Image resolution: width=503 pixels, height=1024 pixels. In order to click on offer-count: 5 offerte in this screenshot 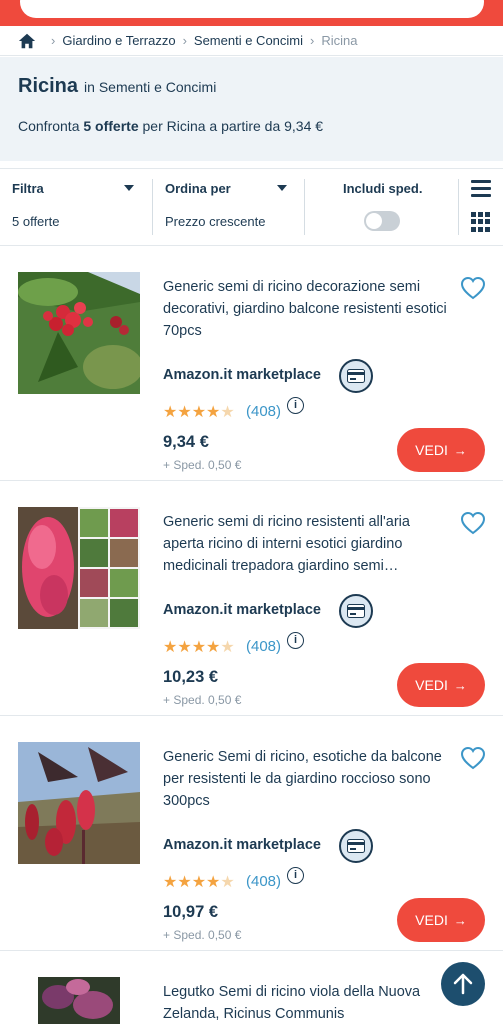, I will do `click(111, 126)`.